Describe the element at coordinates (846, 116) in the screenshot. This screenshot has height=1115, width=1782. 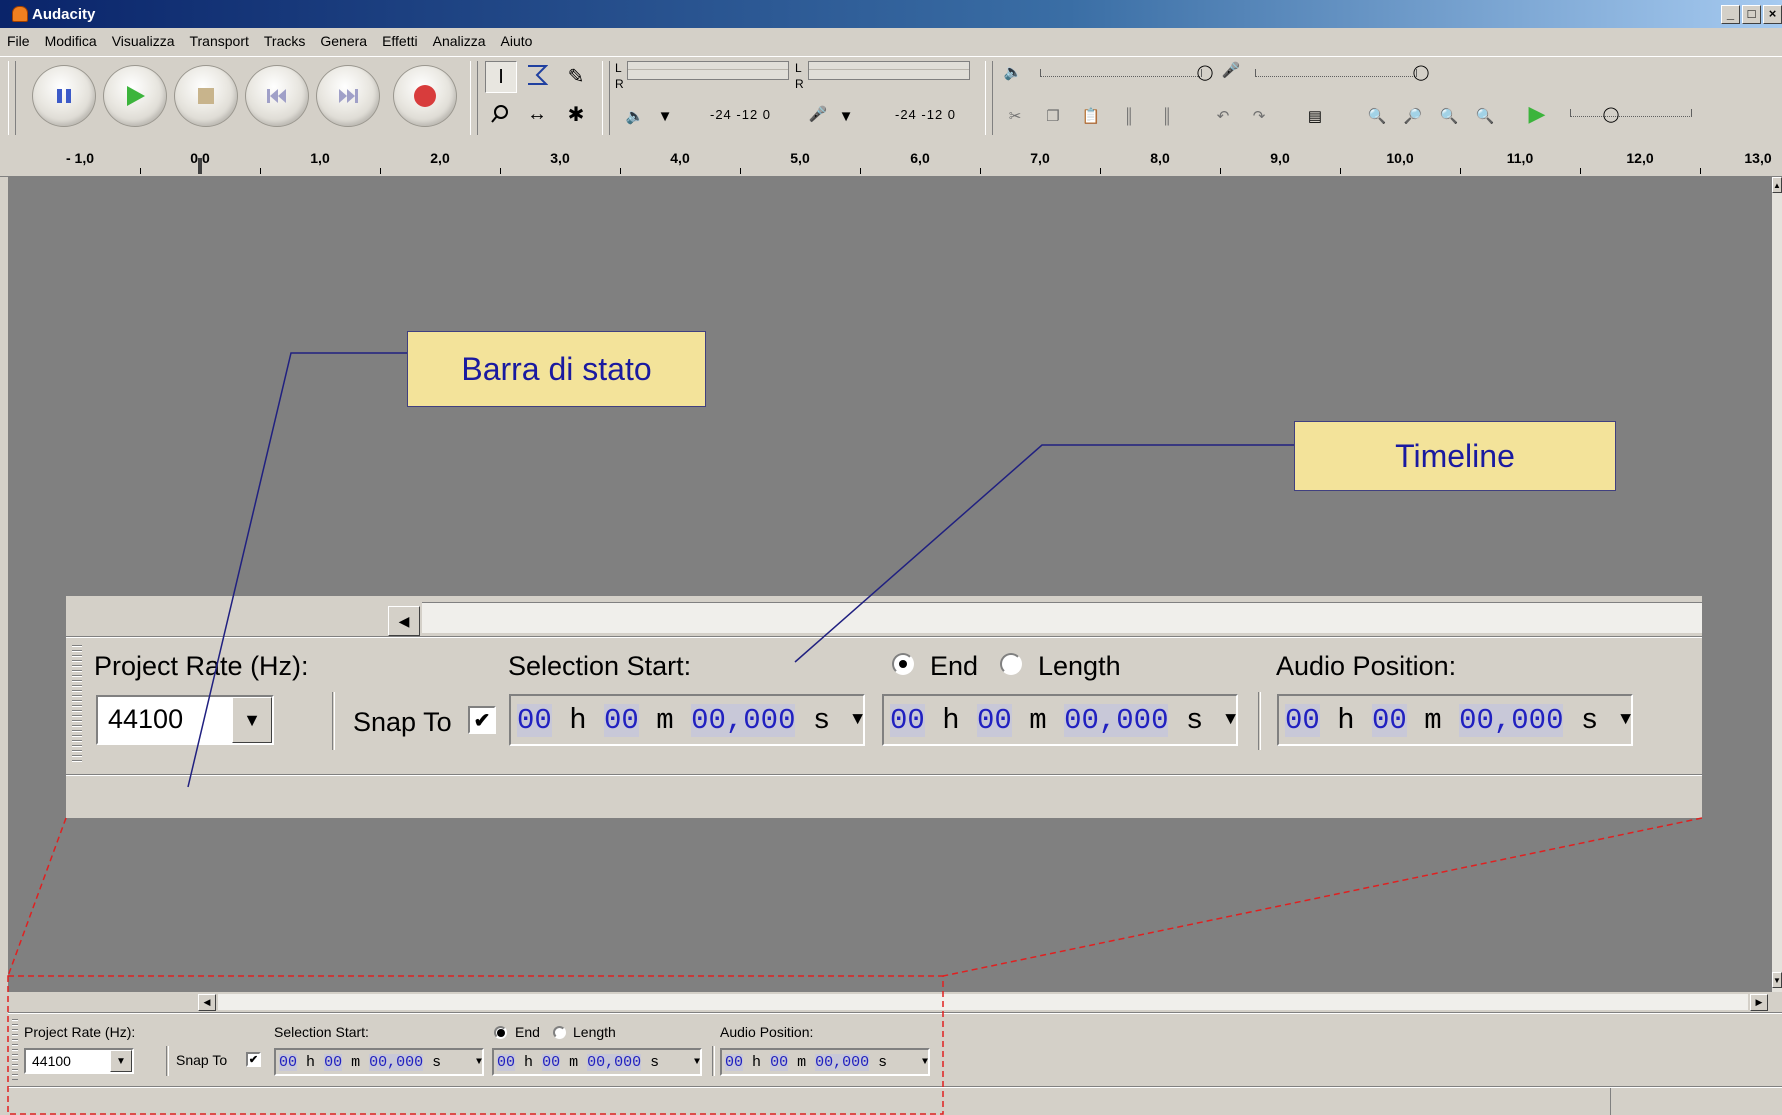
I see `record-meter-menu-icon: ▼` at that location.